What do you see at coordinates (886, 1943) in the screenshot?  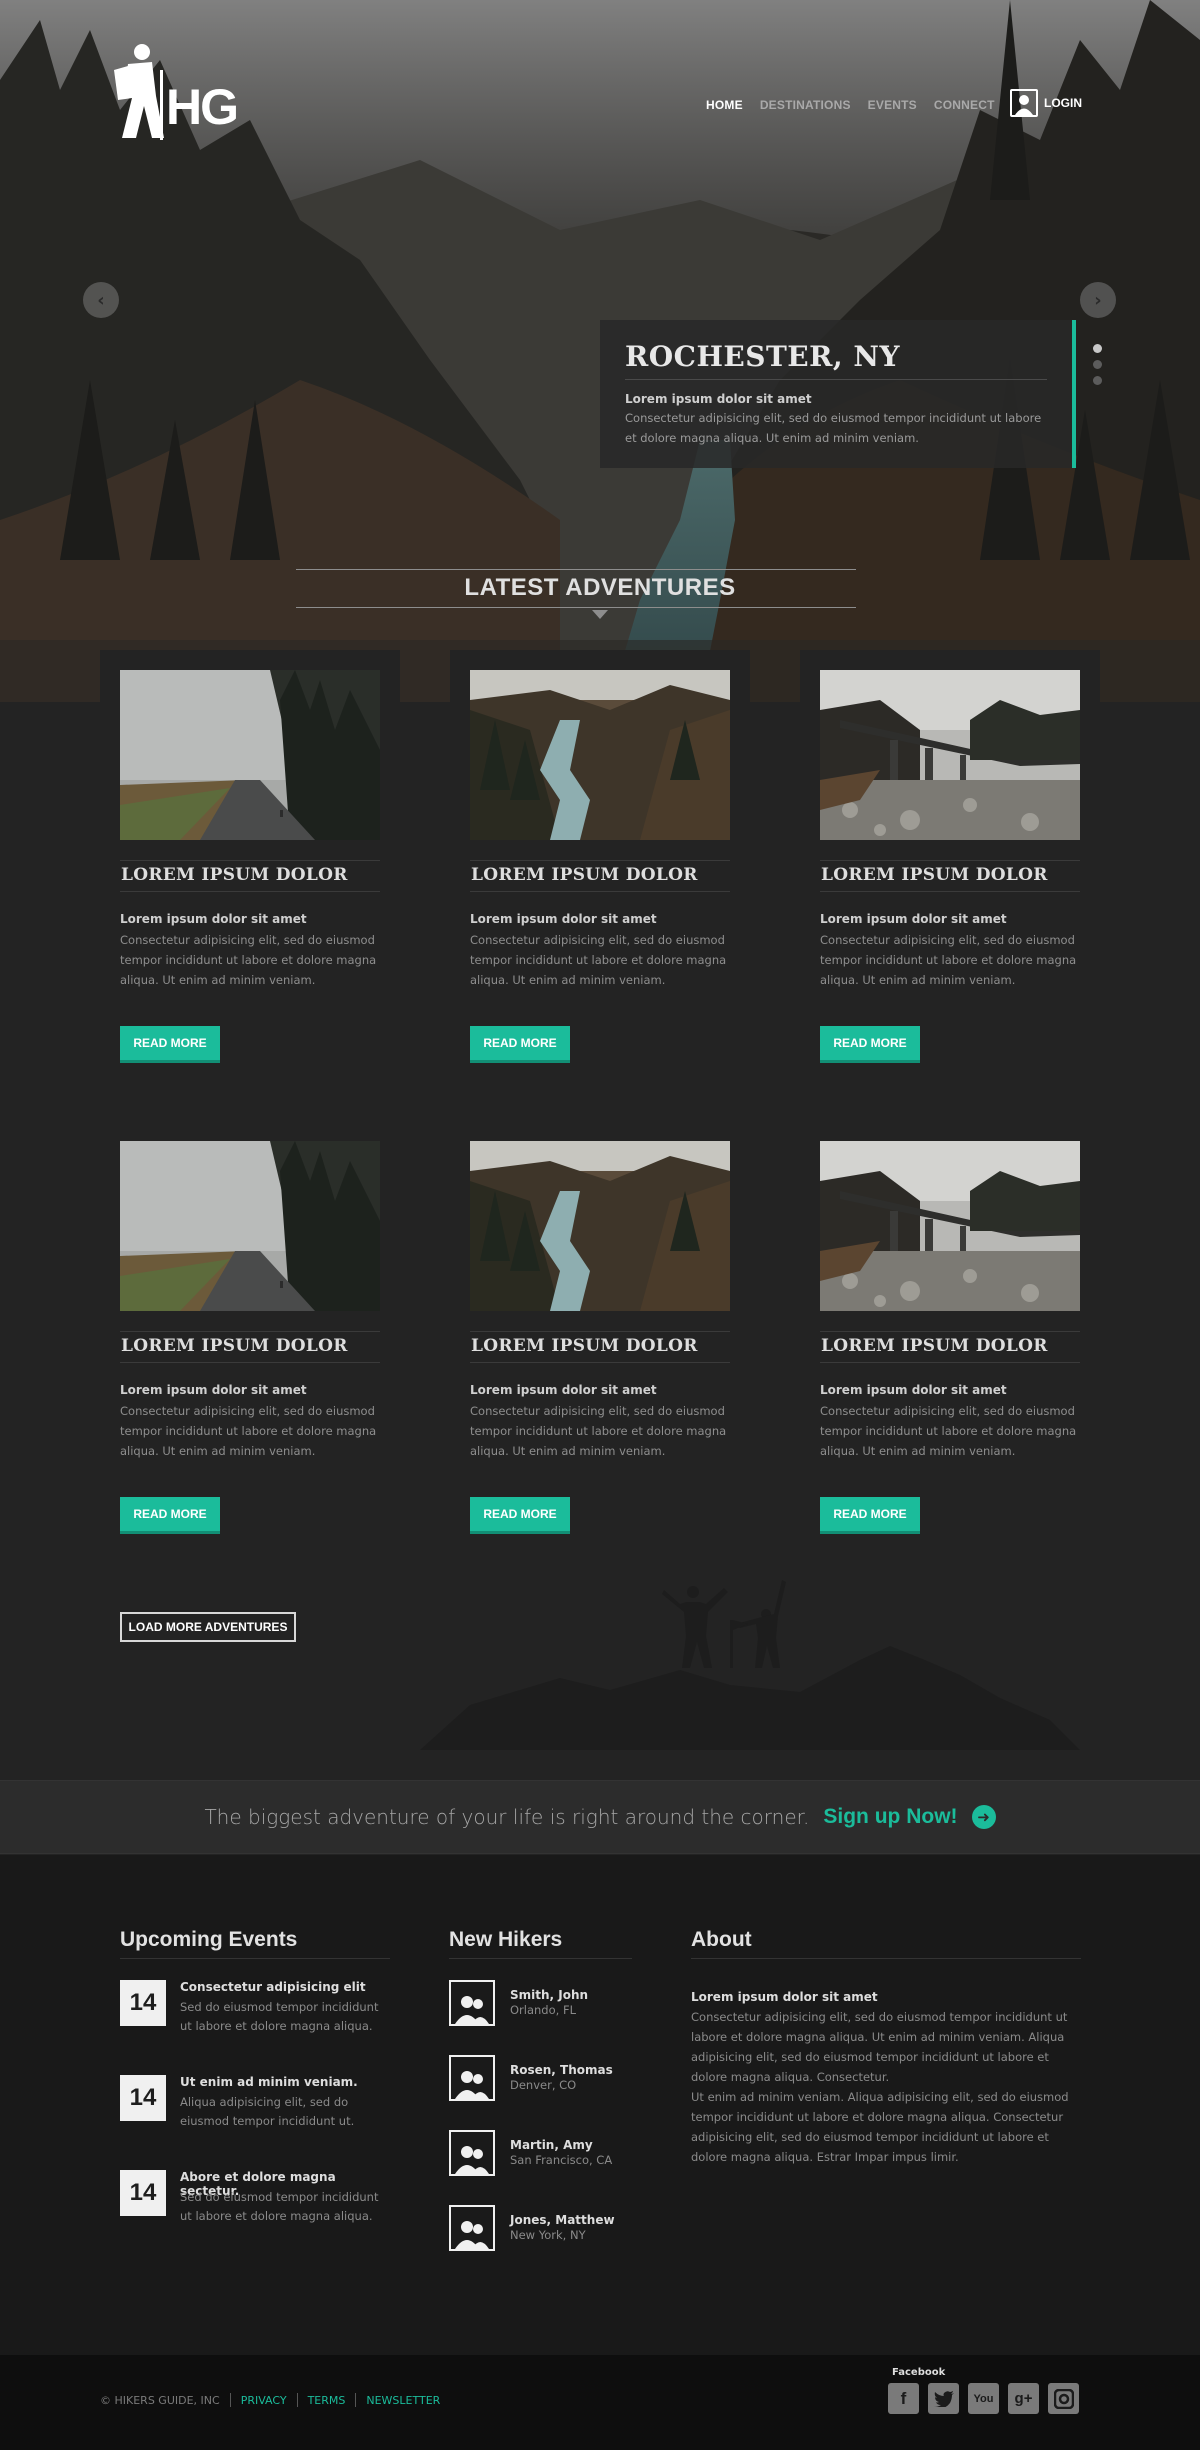 I see `about-heading: About` at bounding box center [886, 1943].